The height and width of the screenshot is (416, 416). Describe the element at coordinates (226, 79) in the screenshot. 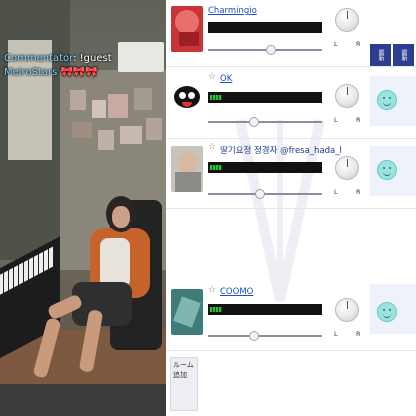

I see `participant-name: OK` at that location.